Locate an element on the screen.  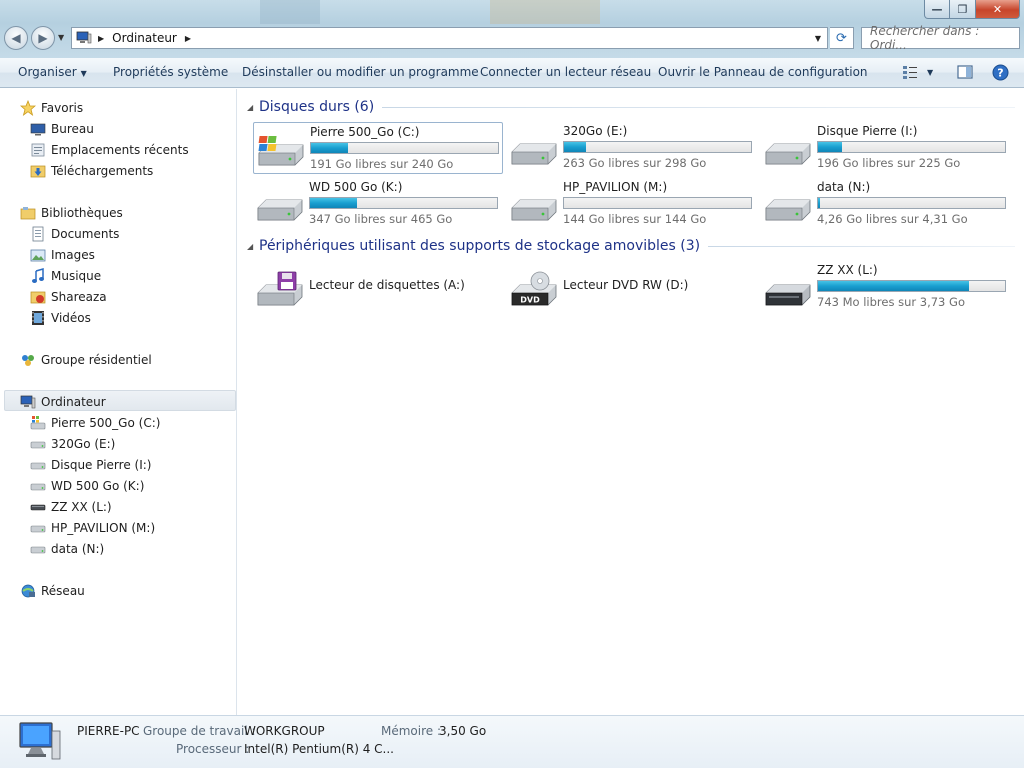
drive-name: 320Go (E:) is located at coordinates (595, 131).